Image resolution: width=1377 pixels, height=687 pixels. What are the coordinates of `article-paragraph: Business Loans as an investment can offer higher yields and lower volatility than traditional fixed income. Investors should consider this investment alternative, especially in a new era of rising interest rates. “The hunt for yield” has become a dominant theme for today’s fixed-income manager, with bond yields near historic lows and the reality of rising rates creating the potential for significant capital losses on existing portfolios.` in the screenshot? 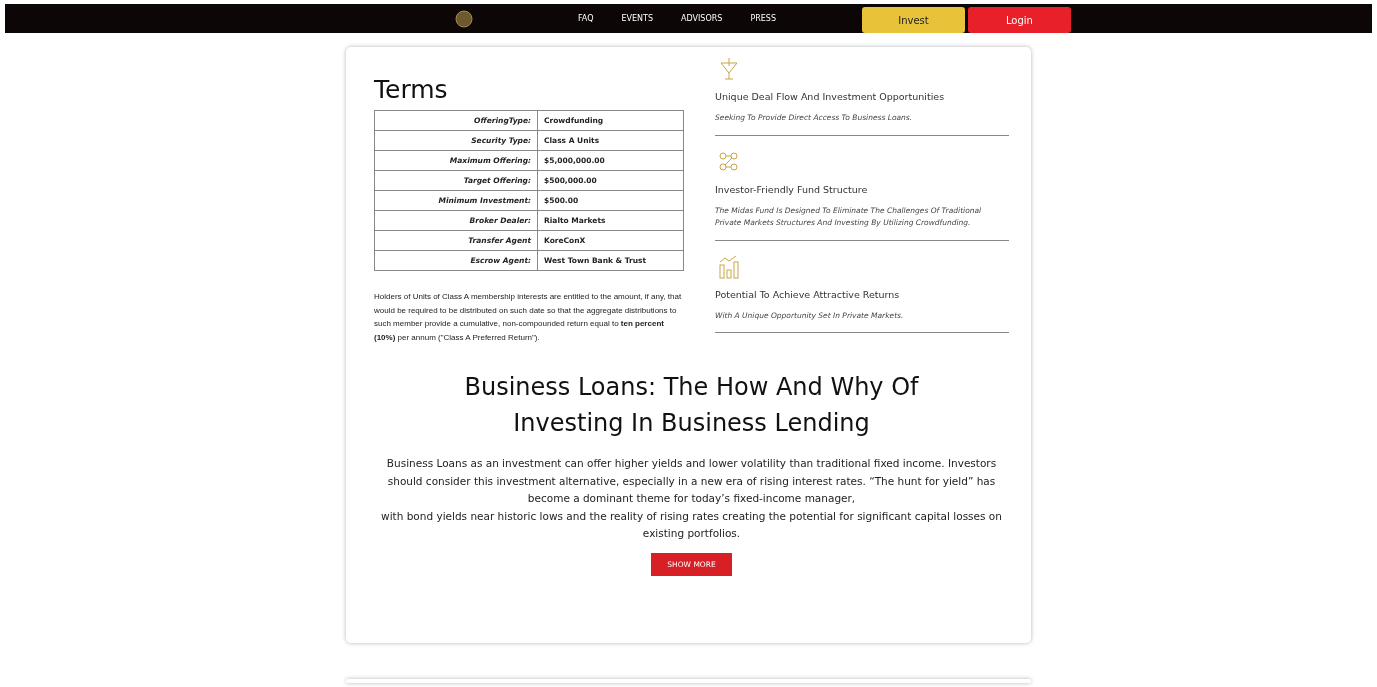 It's located at (691, 498).